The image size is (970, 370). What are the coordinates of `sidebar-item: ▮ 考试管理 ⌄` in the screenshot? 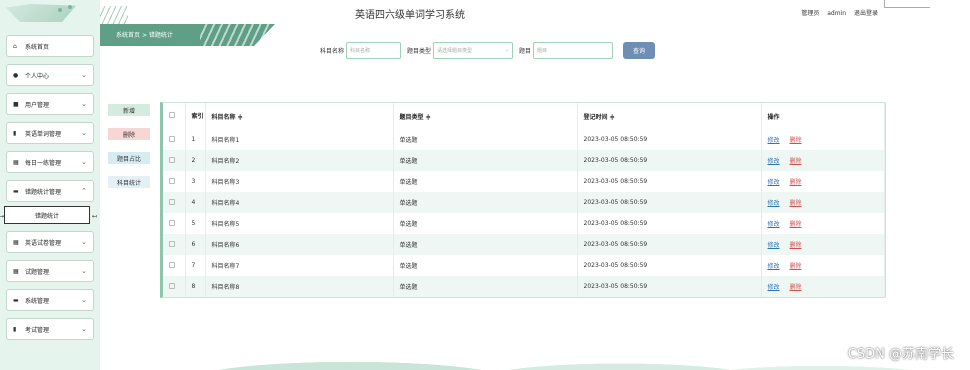 It's located at (50, 329).